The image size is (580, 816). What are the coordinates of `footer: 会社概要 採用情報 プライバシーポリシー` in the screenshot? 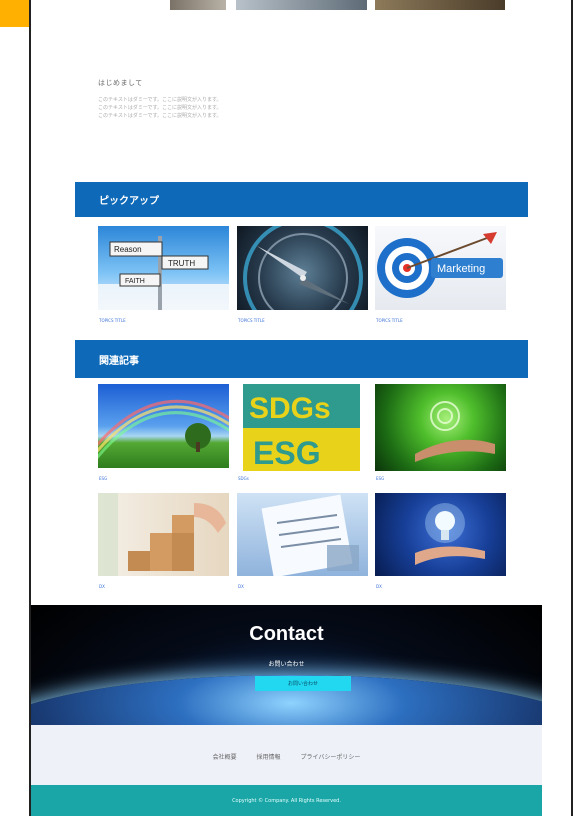 It's located at (286, 755).